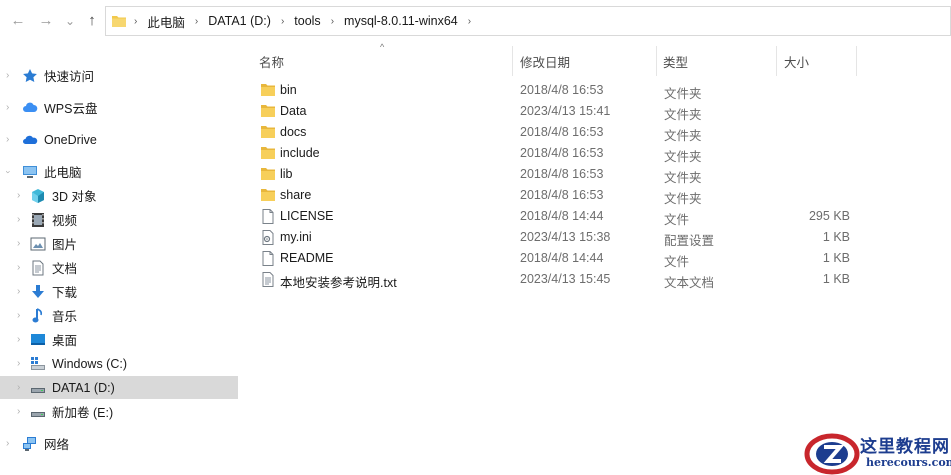 The image size is (951, 475). Describe the element at coordinates (556, 279) in the screenshot. I see `file-row-install-notes: 本地安装参考说明.txt 2023/4/13 15:45 文本文档 1 KB` at that location.